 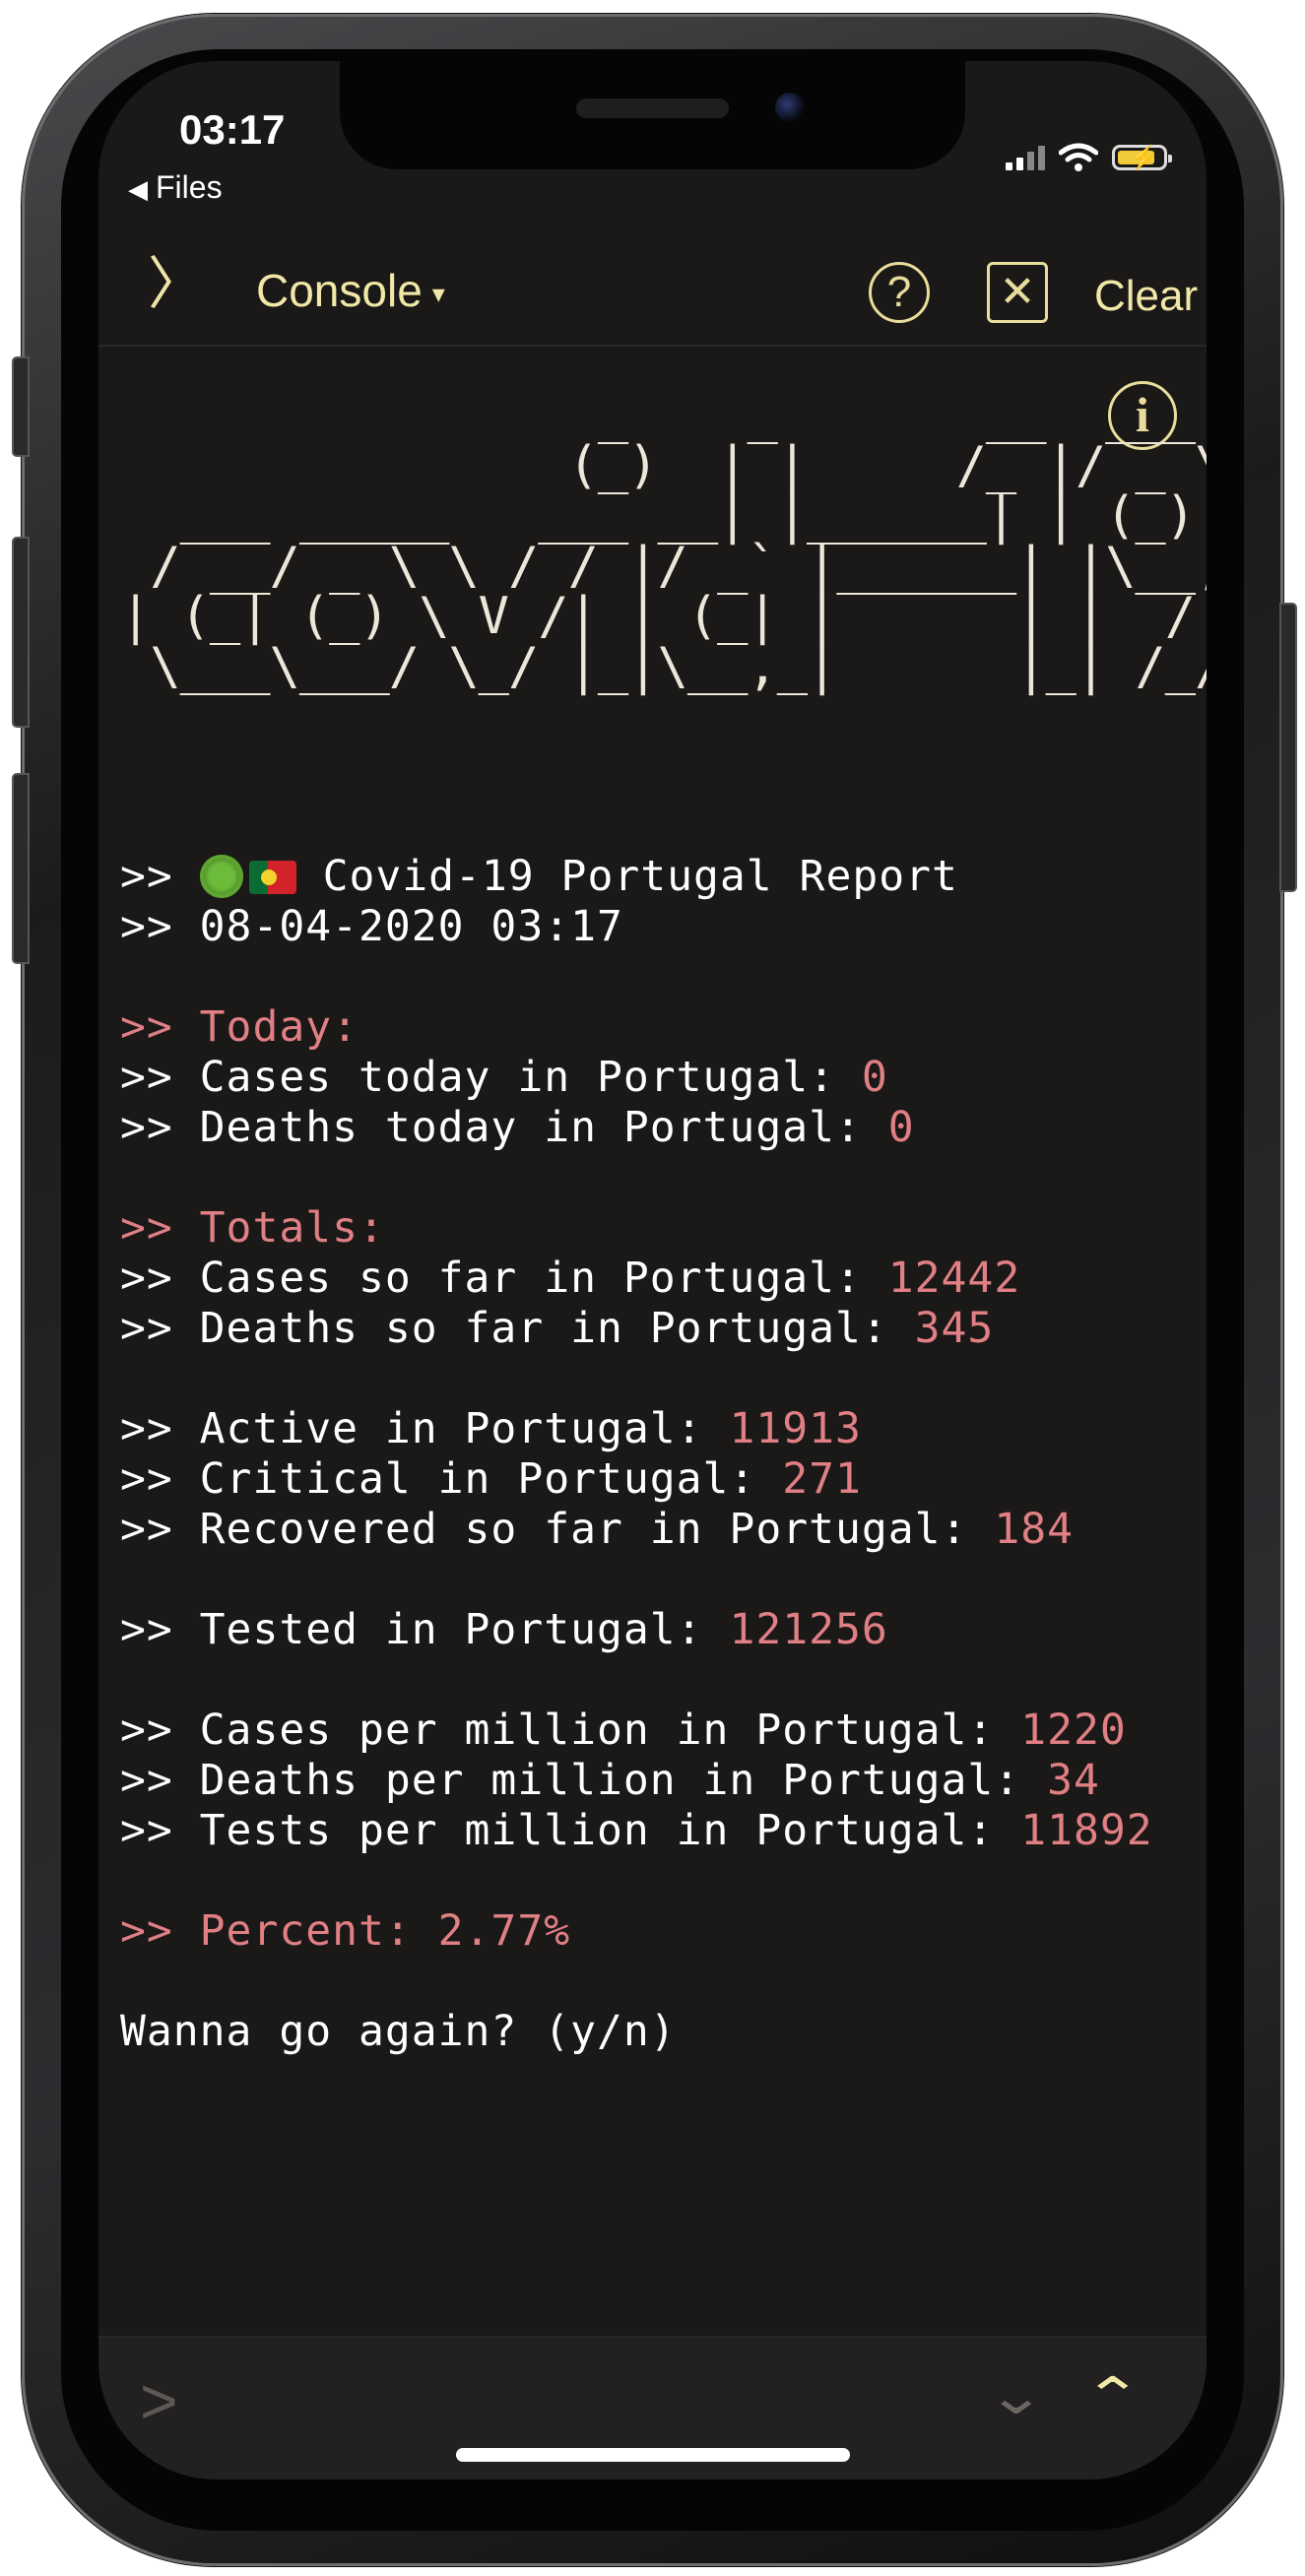 What do you see at coordinates (491, 1479) in the screenshot?
I see `critical-line: >> Critical in Portugal: 271` at bounding box center [491, 1479].